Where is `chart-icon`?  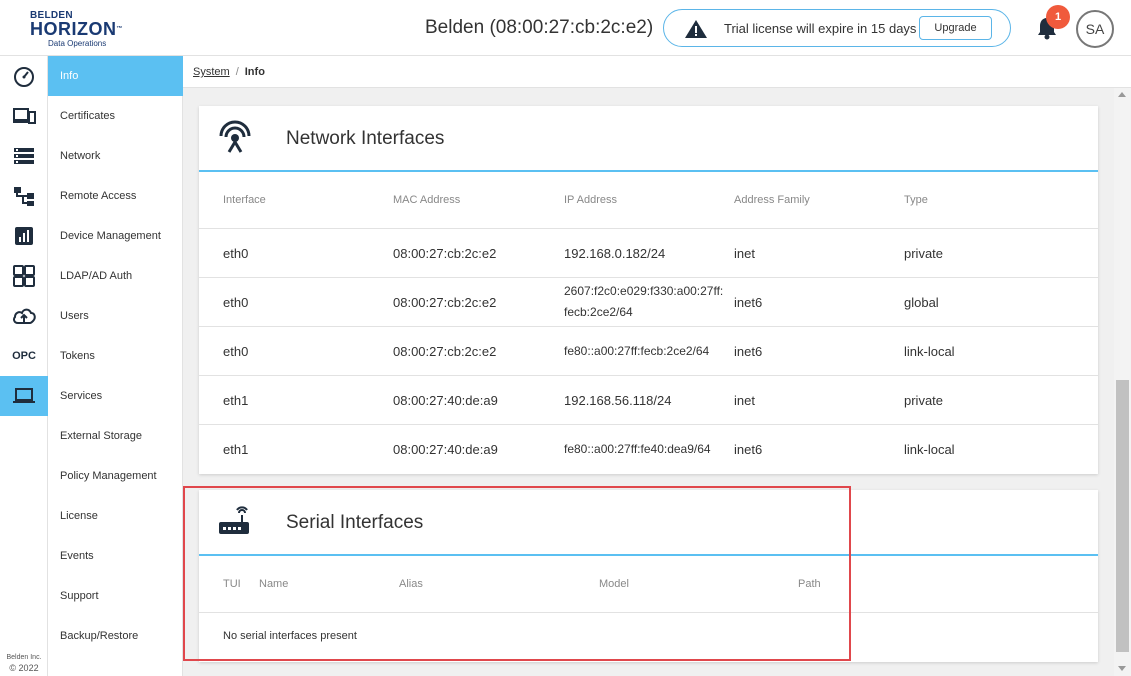
chart-icon is located at coordinates (24, 236).